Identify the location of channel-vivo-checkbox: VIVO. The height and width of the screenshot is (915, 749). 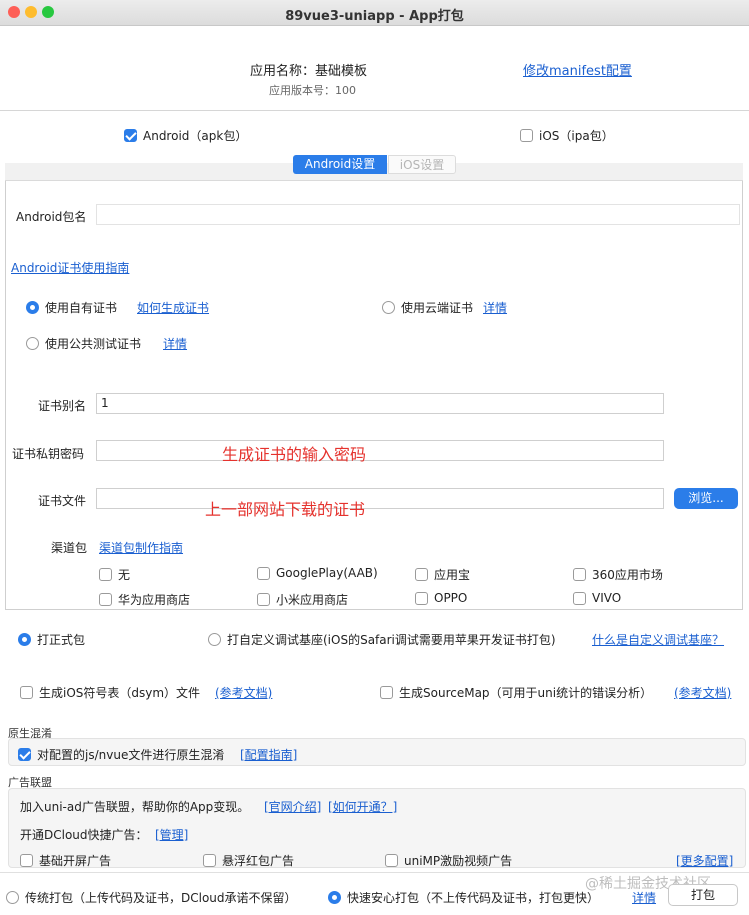
(597, 598).